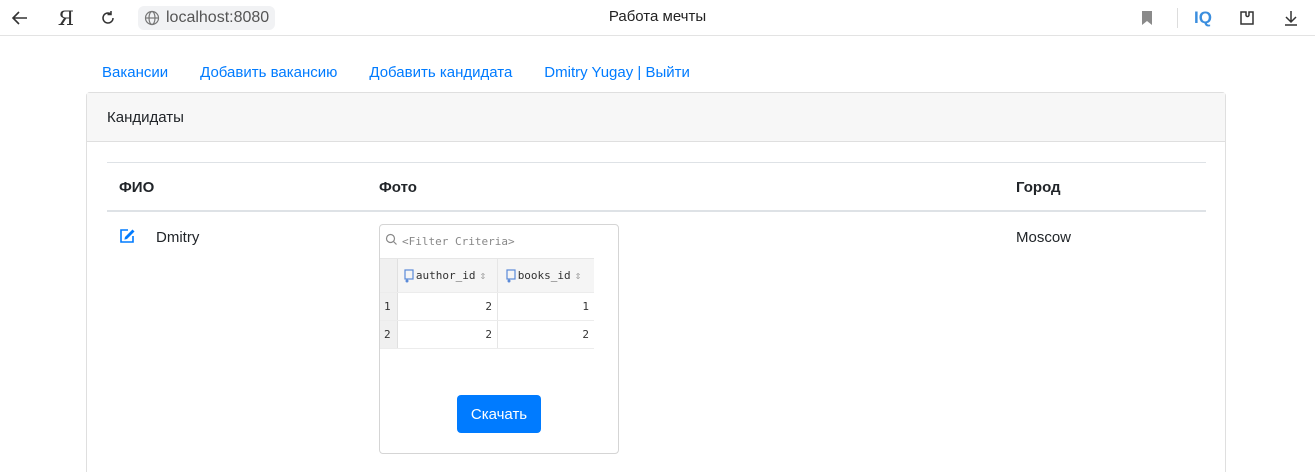 The width and height of the screenshot is (1315, 472). I want to click on photo-filter-text: <Filter Criteria>, so click(458, 241).